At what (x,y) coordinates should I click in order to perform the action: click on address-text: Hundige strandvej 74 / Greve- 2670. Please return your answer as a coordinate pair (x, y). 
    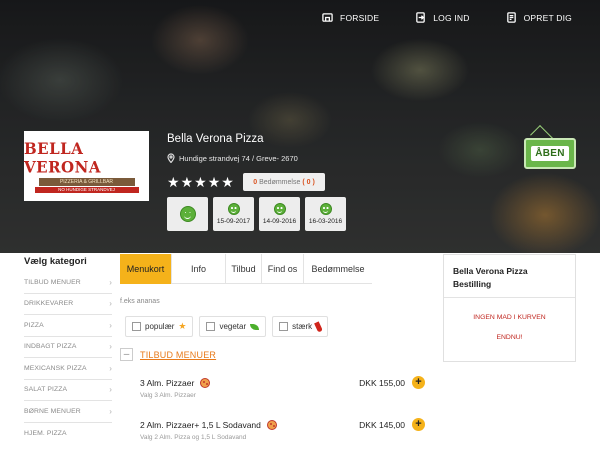
    Looking at the image, I should click on (238, 158).